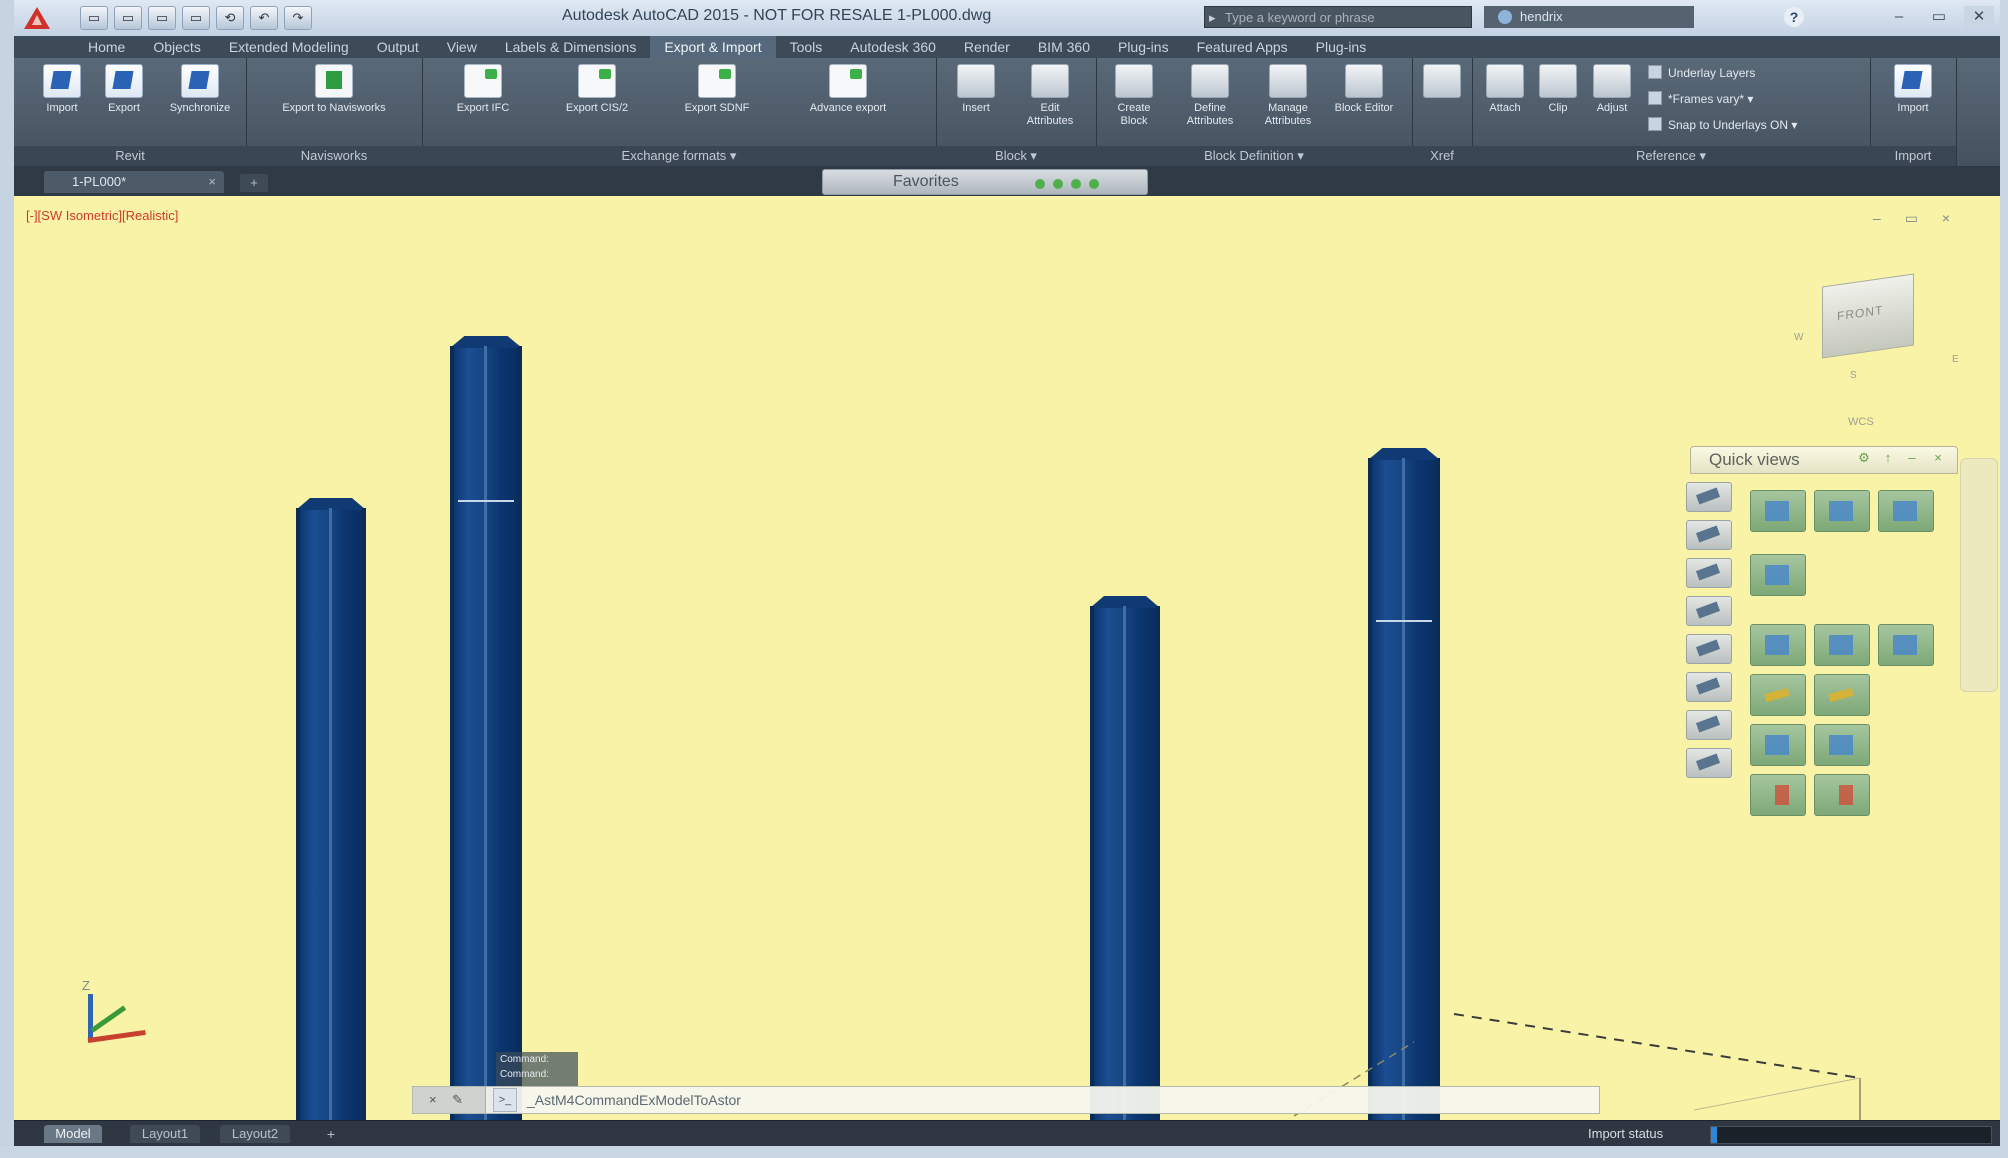 The image size is (2008, 1158). I want to click on command-input: _AstM4CommandExModelToAstor, so click(634, 1100).